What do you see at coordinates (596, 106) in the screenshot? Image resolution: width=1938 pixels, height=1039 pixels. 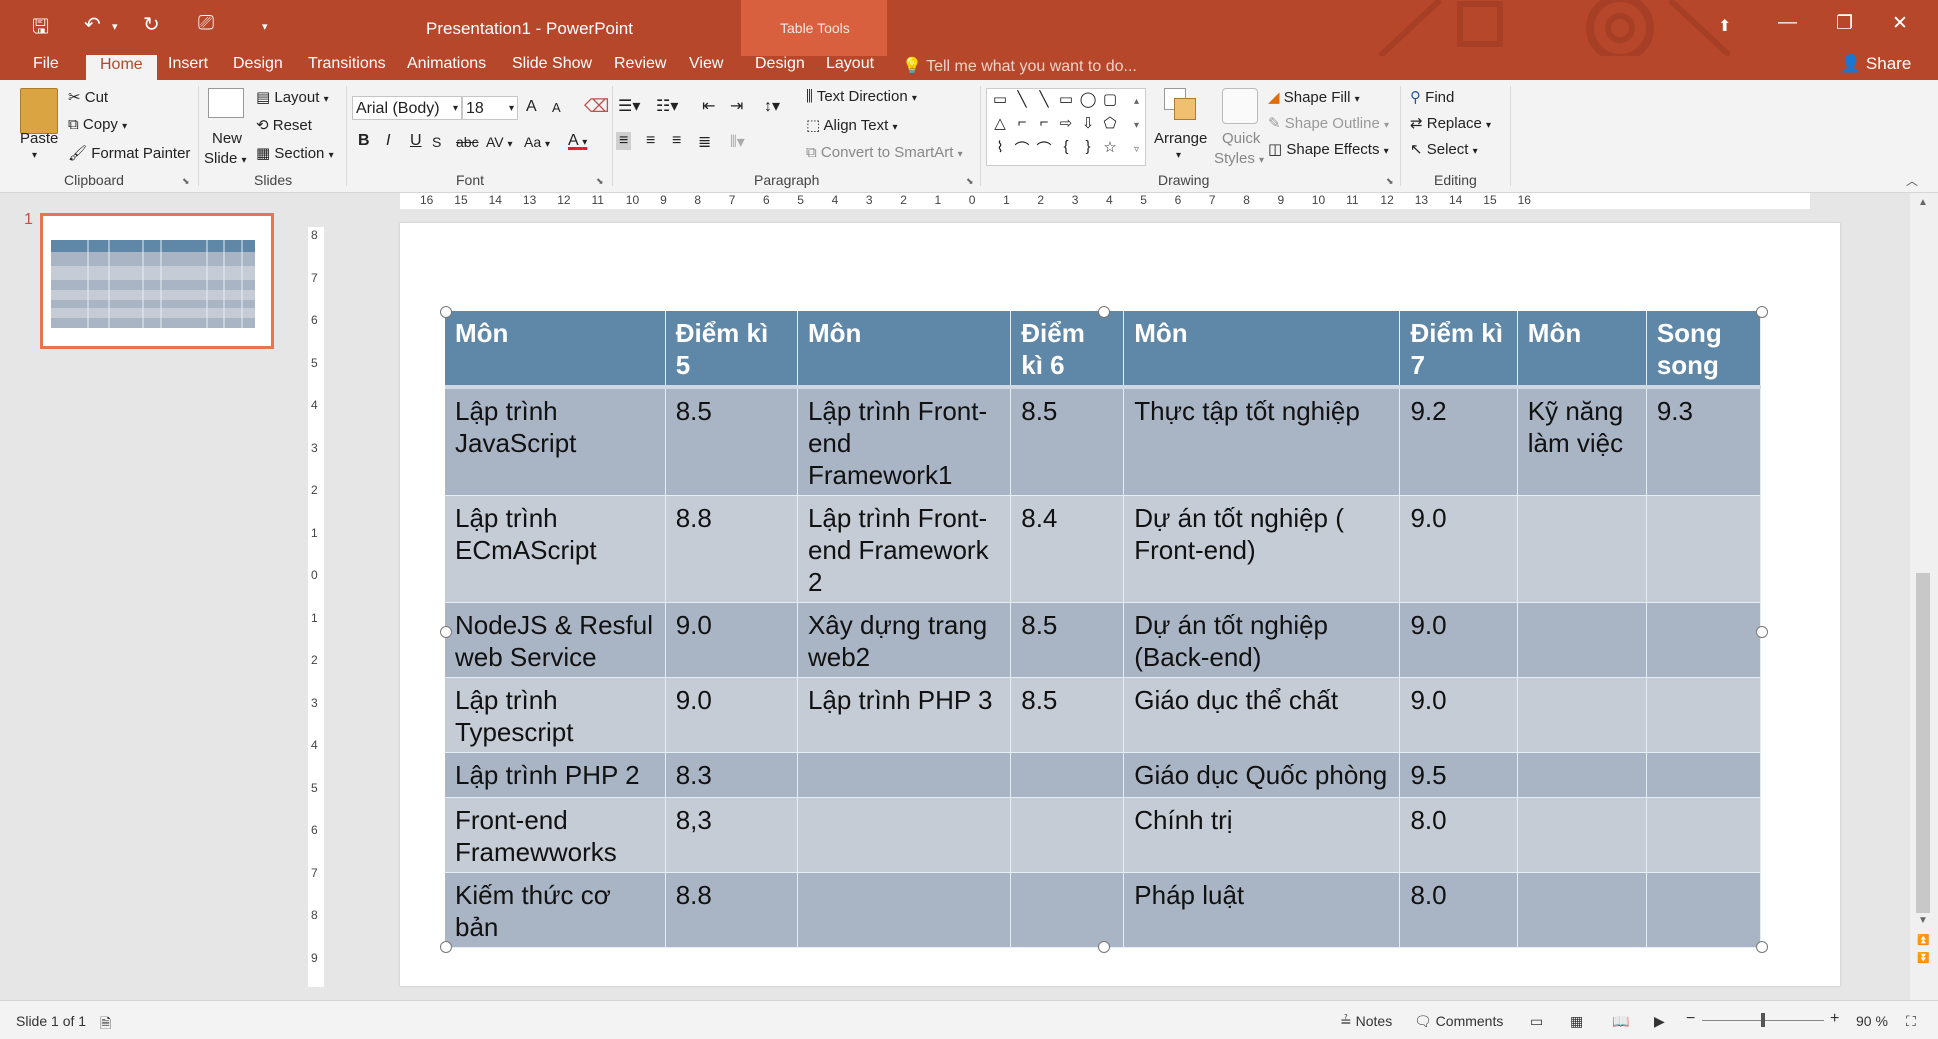 I see `clear-formatting-icon: ⌫` at bounding box center [596, 106].